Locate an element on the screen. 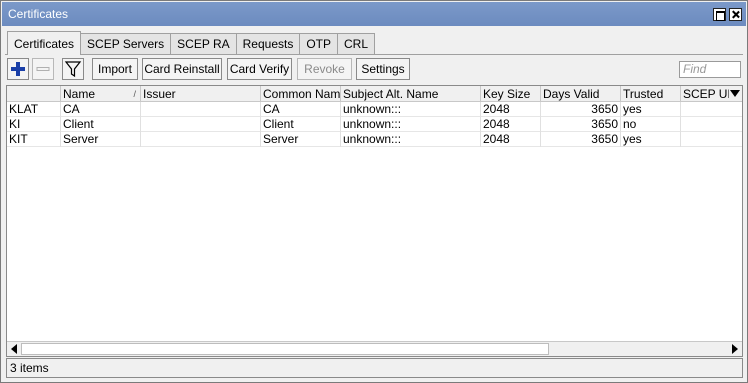 The width and height of the screenshot is (748, 383). column-header-key-size: Key Size is located at coordinates (511, 94).